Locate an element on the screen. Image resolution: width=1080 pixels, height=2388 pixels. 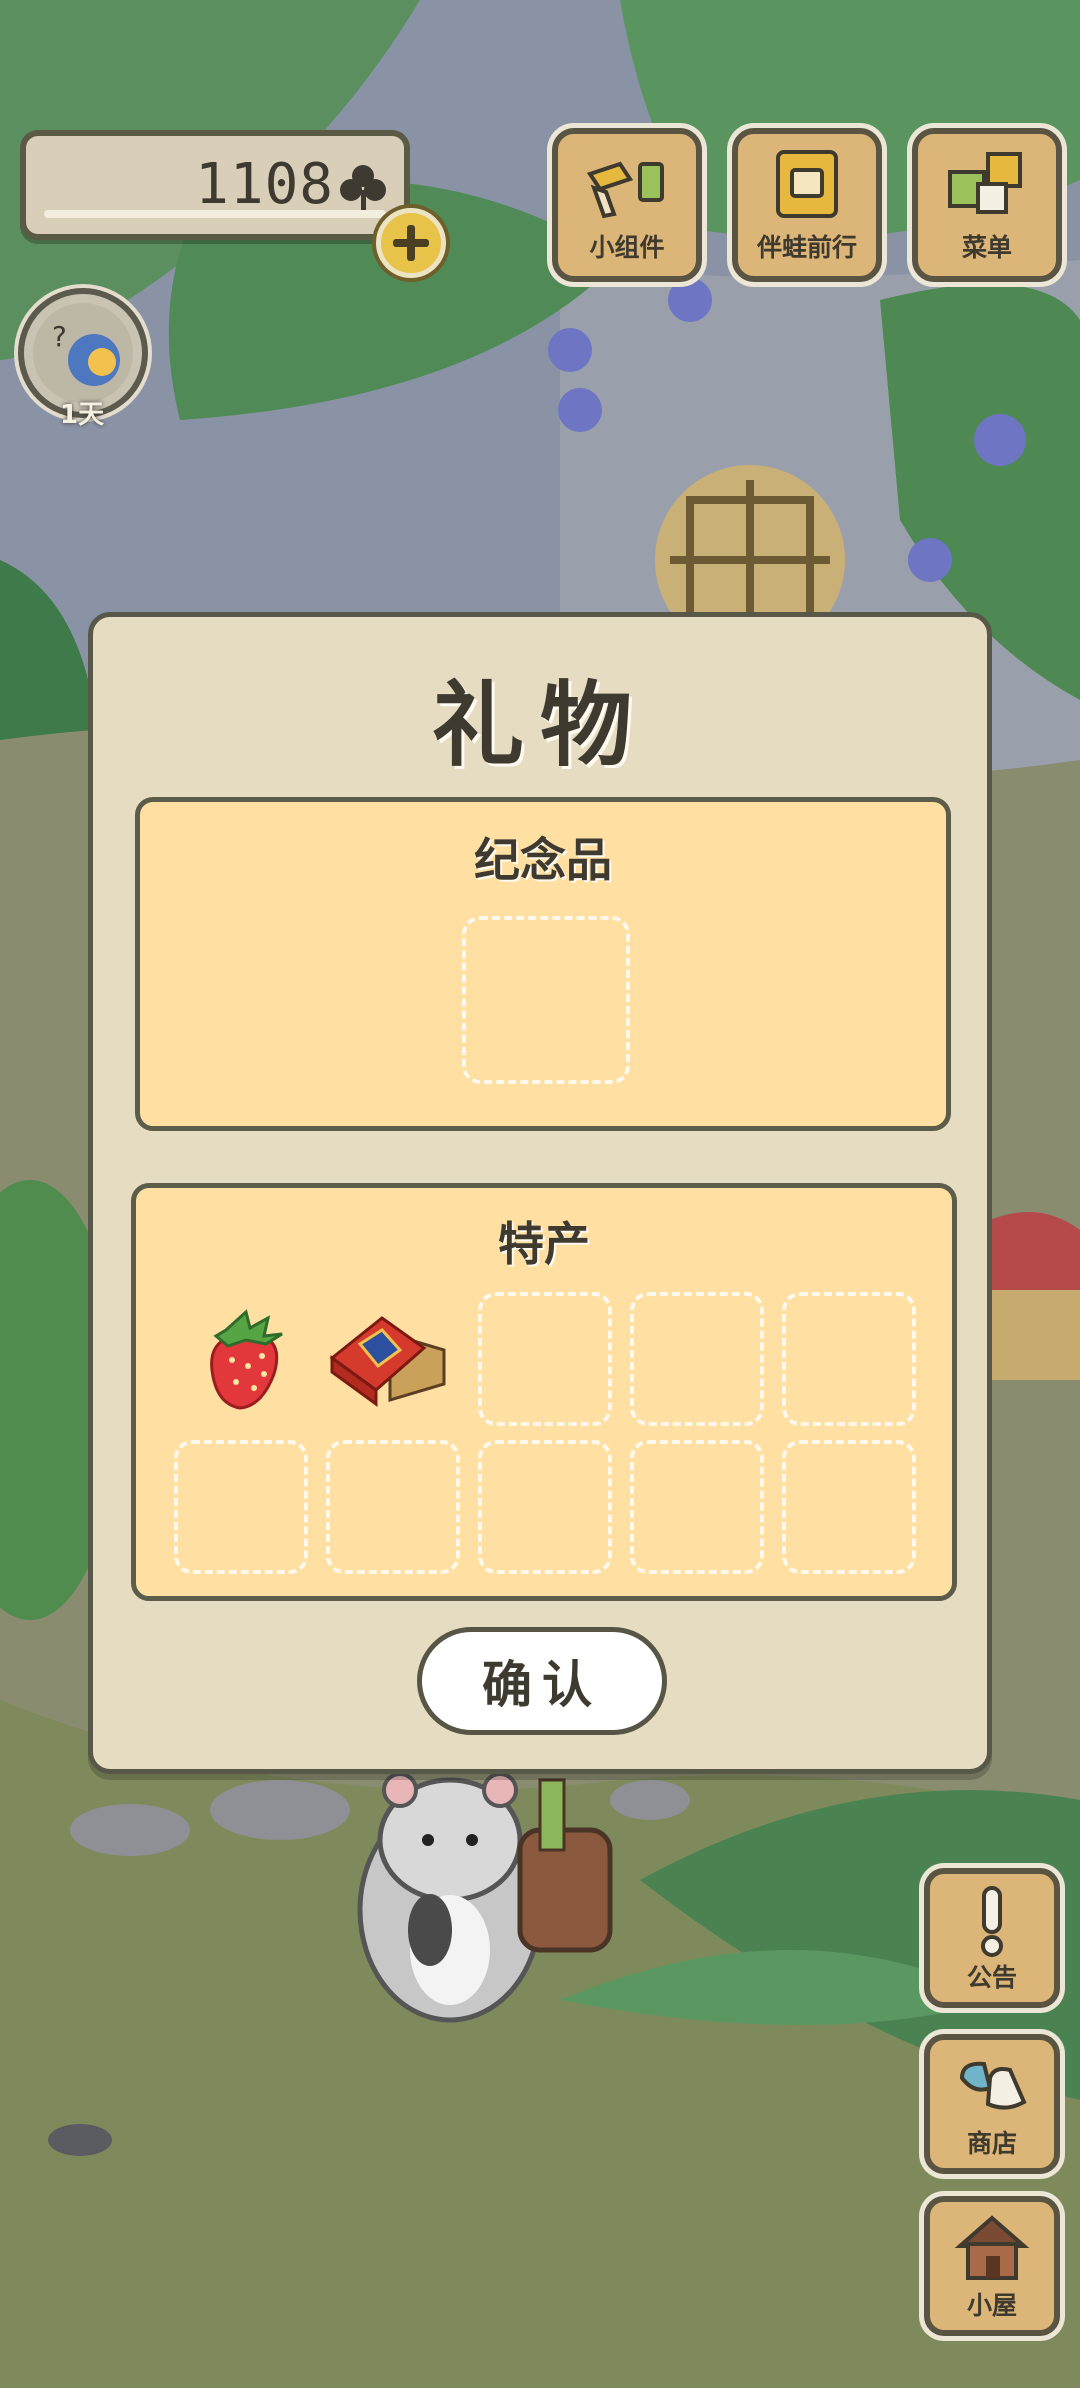
plus-icon is located at coordinates (411, 243).